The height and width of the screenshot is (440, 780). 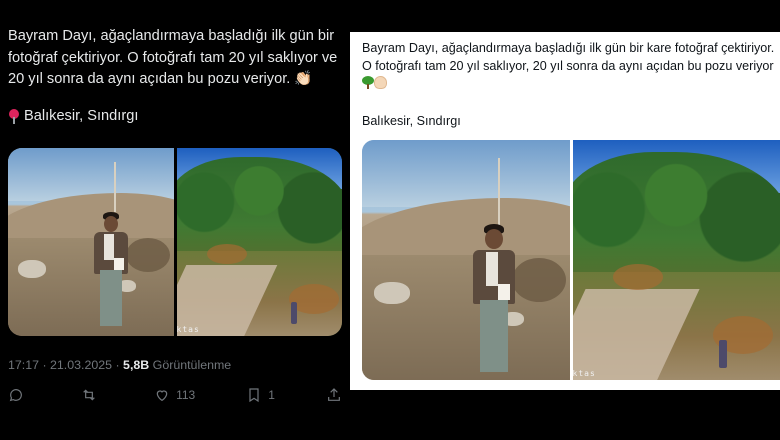 I want to click on clap-icon, so click(x=380, y=82).